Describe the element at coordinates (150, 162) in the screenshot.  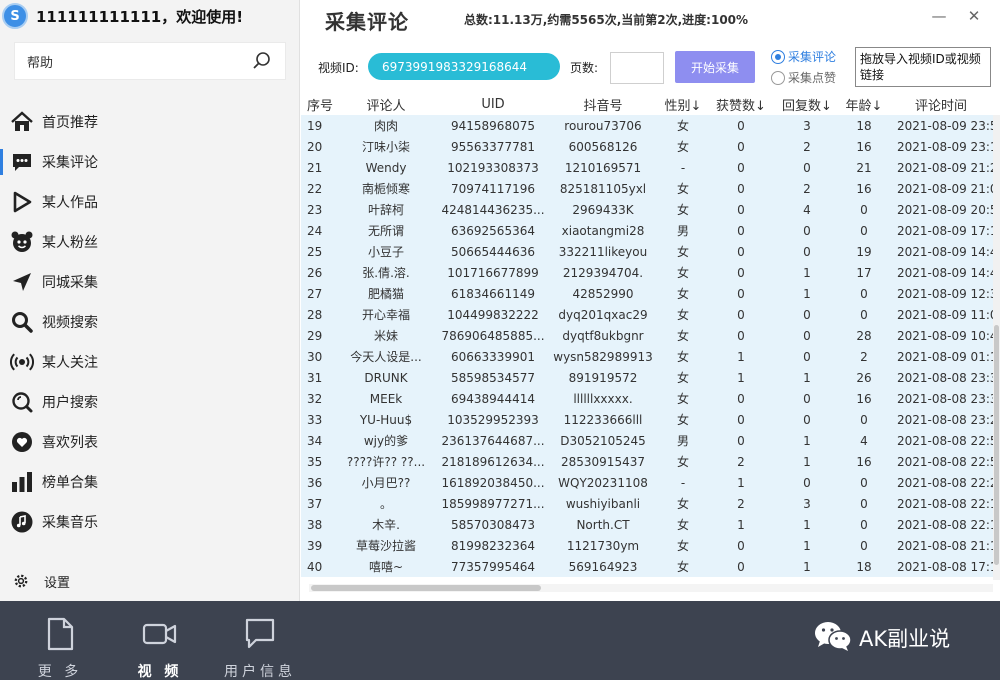
I see `sidebar-item-comments: 采集评论` at that location.